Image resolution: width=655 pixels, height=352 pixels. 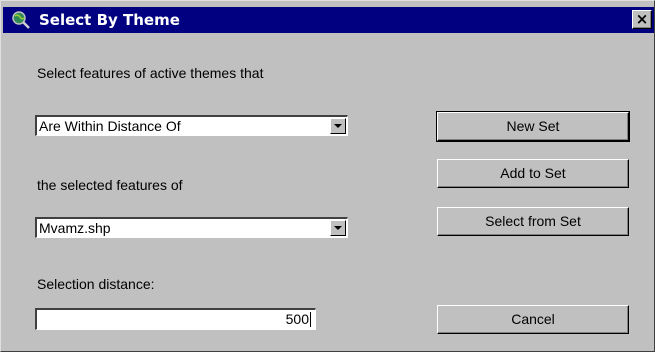 I want to click on relation-dropdown: Are Within Distance Of, so click(x=191, y=125).